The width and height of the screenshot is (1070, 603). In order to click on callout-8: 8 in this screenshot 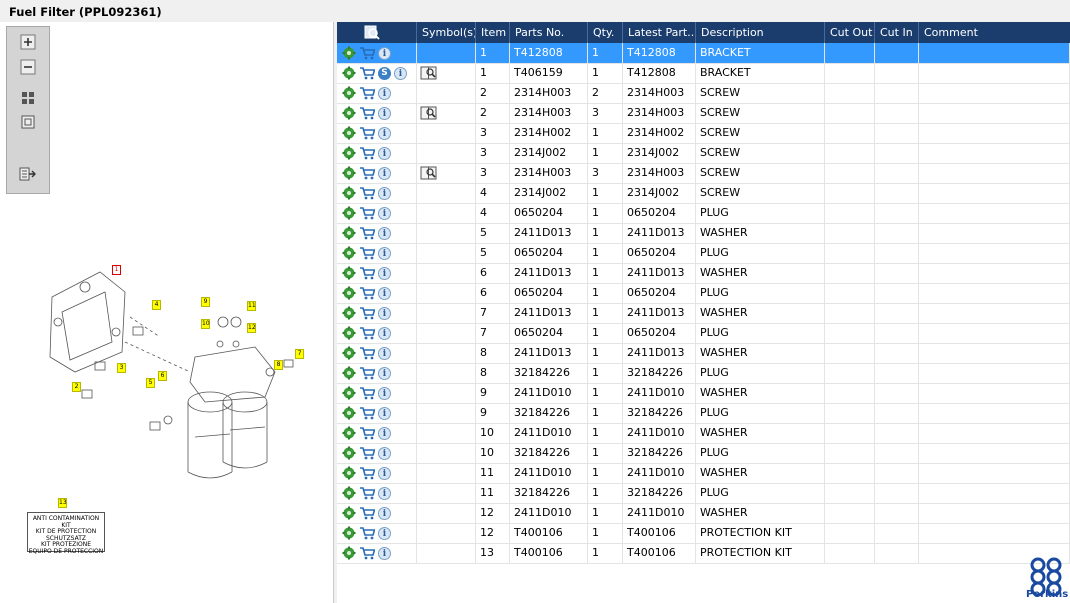, I will do `click(278, 365)`.